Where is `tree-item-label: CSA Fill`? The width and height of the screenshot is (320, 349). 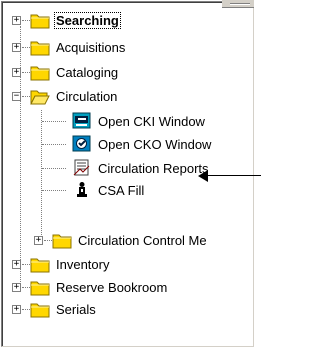
tree-item-label: CSA Fill is located at coordinates (121, 190).